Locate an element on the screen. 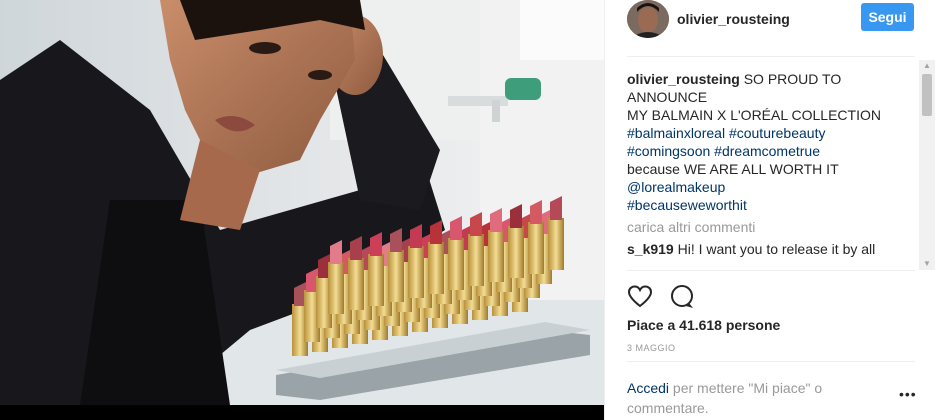  caption-line-3: MY BALMAIN X L'ORÉAL COLLECTION is located at coordinates (754, 115).